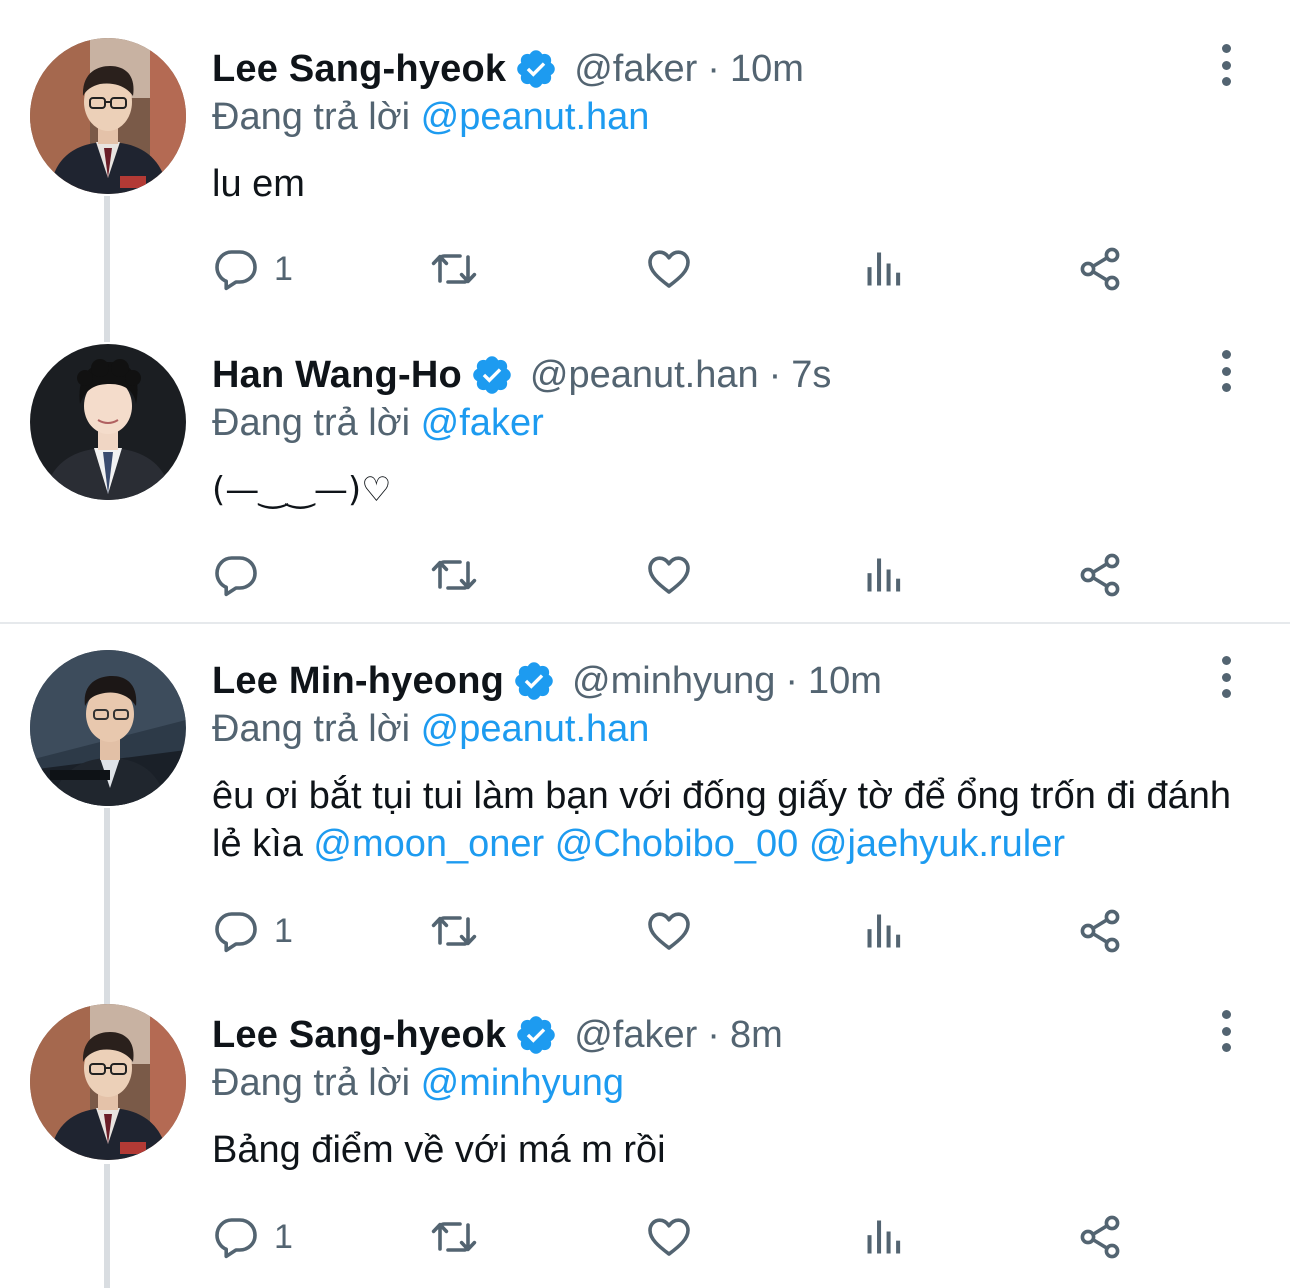 This screenshot has width=1290, height=1288. I want to click on display-name: Lee Min-hyeong, so click(358, 681).